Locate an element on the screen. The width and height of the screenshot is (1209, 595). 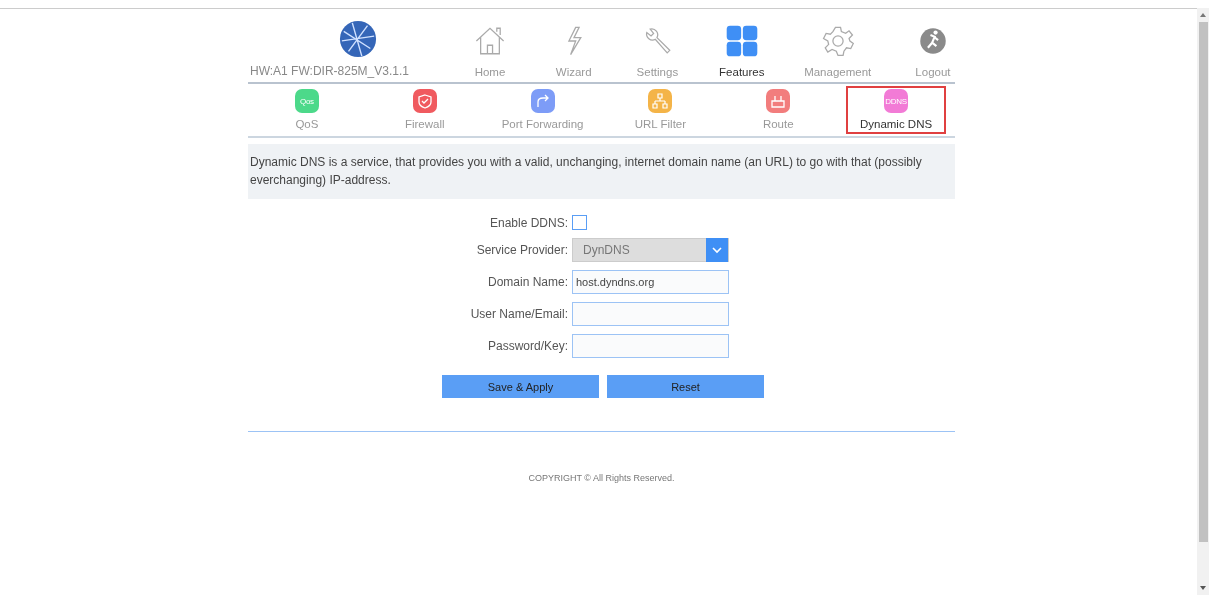
field-label: Service Provider: is located at coordinates (521, 250).